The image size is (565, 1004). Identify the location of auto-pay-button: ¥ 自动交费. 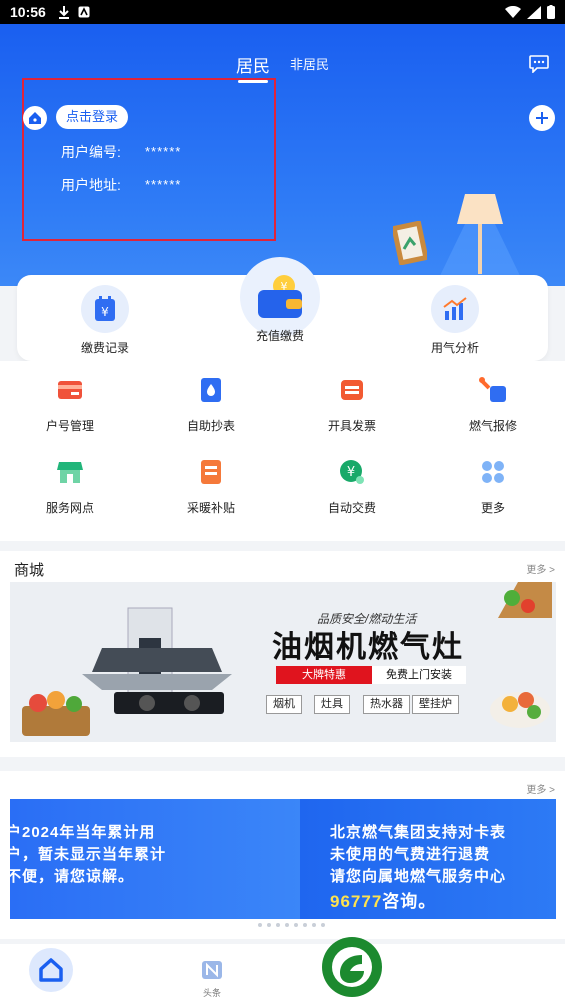
(352, 486).